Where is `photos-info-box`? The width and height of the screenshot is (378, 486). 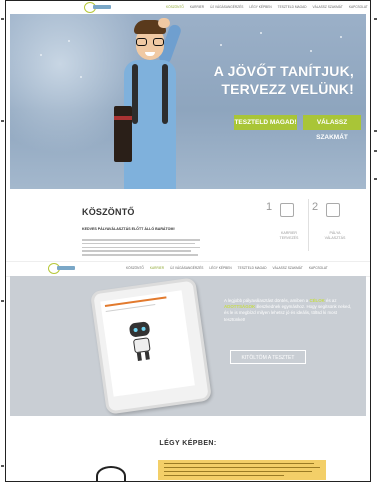
photos-info-box is located at coordinates (242, 470).